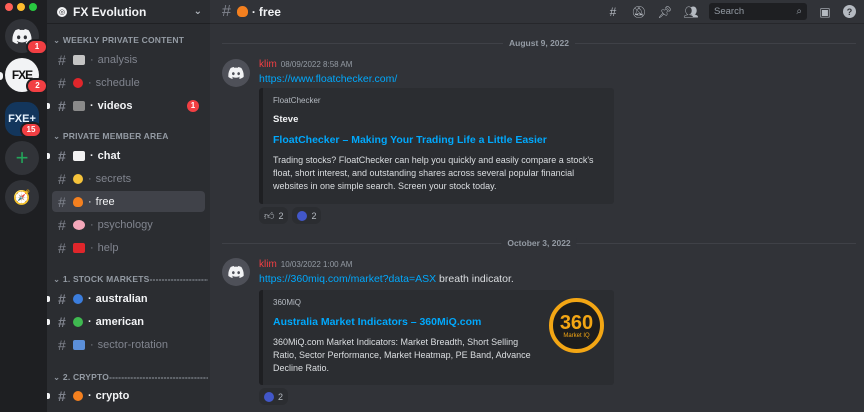  Describe the element at coordinates (130, 40) in the screenshot. I see `category-weekly-private-content: ⌄ WEEKLY PRIVATE CONTENT` at that location.